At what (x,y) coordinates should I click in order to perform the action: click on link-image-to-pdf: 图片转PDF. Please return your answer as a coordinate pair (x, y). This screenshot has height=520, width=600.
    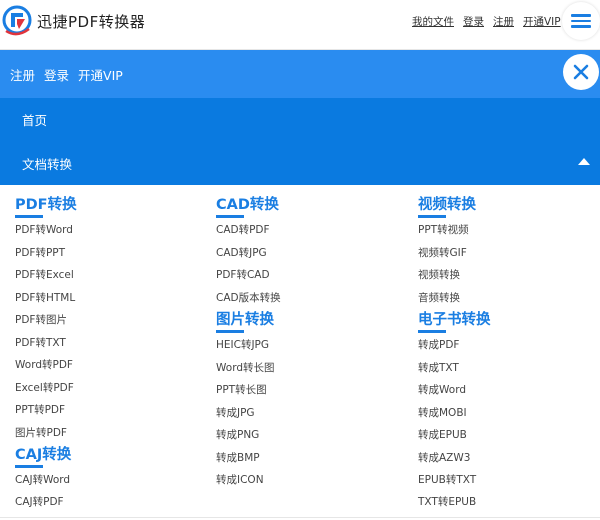
    Looking at the image, I should click on (41, 432).